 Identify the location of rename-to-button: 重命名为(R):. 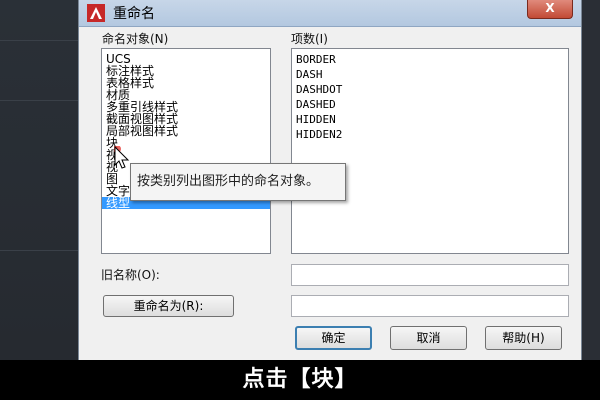
(168, 306).